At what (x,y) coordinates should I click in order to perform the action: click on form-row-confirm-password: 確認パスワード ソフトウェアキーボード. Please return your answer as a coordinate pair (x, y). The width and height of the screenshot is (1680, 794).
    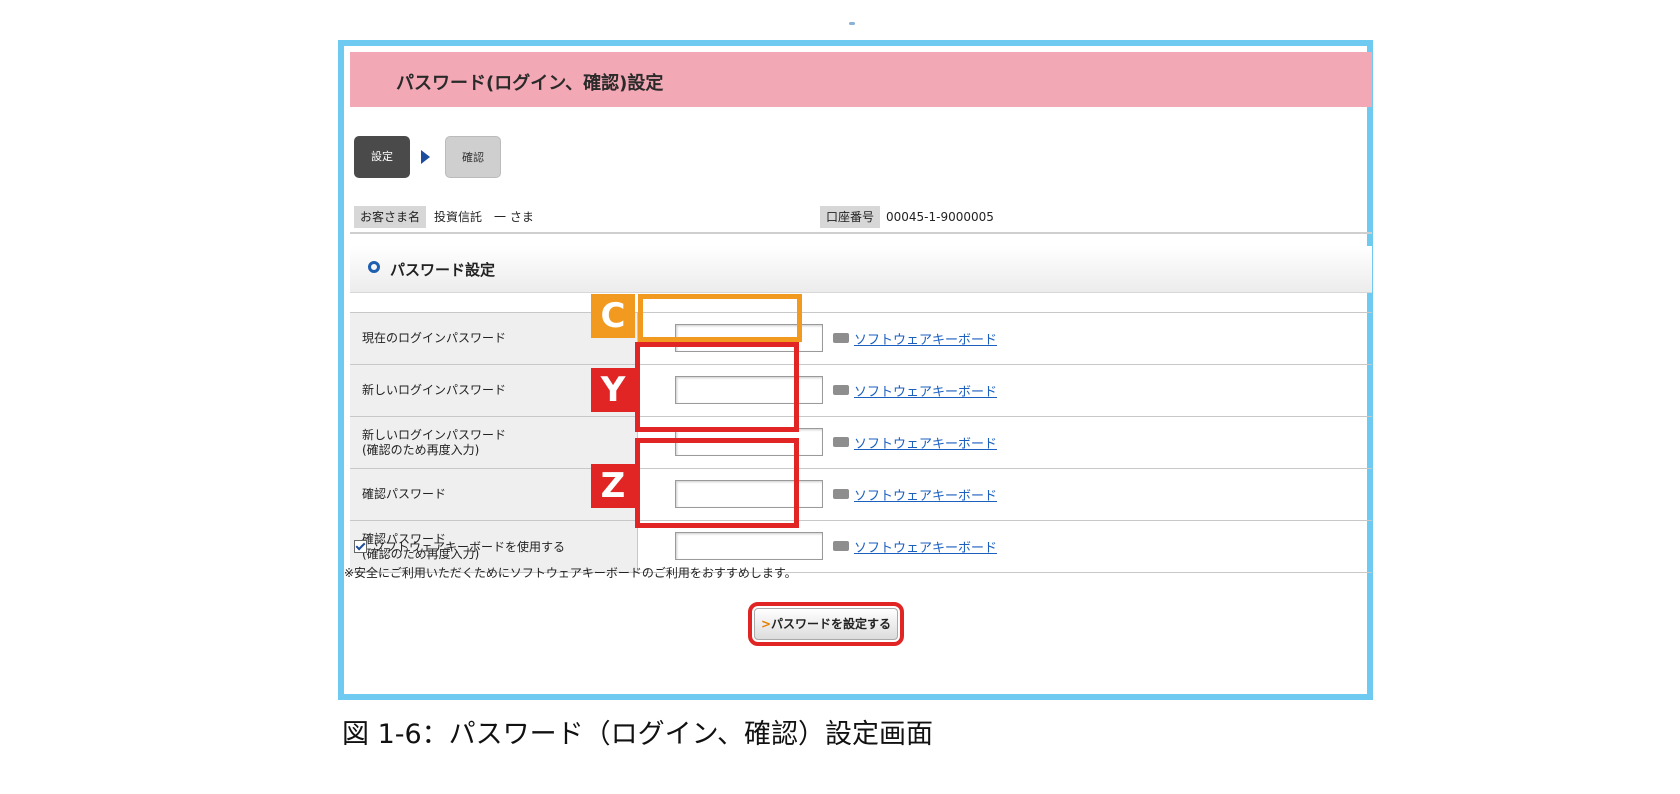
    Looking at the image, I should click on (861, 495).